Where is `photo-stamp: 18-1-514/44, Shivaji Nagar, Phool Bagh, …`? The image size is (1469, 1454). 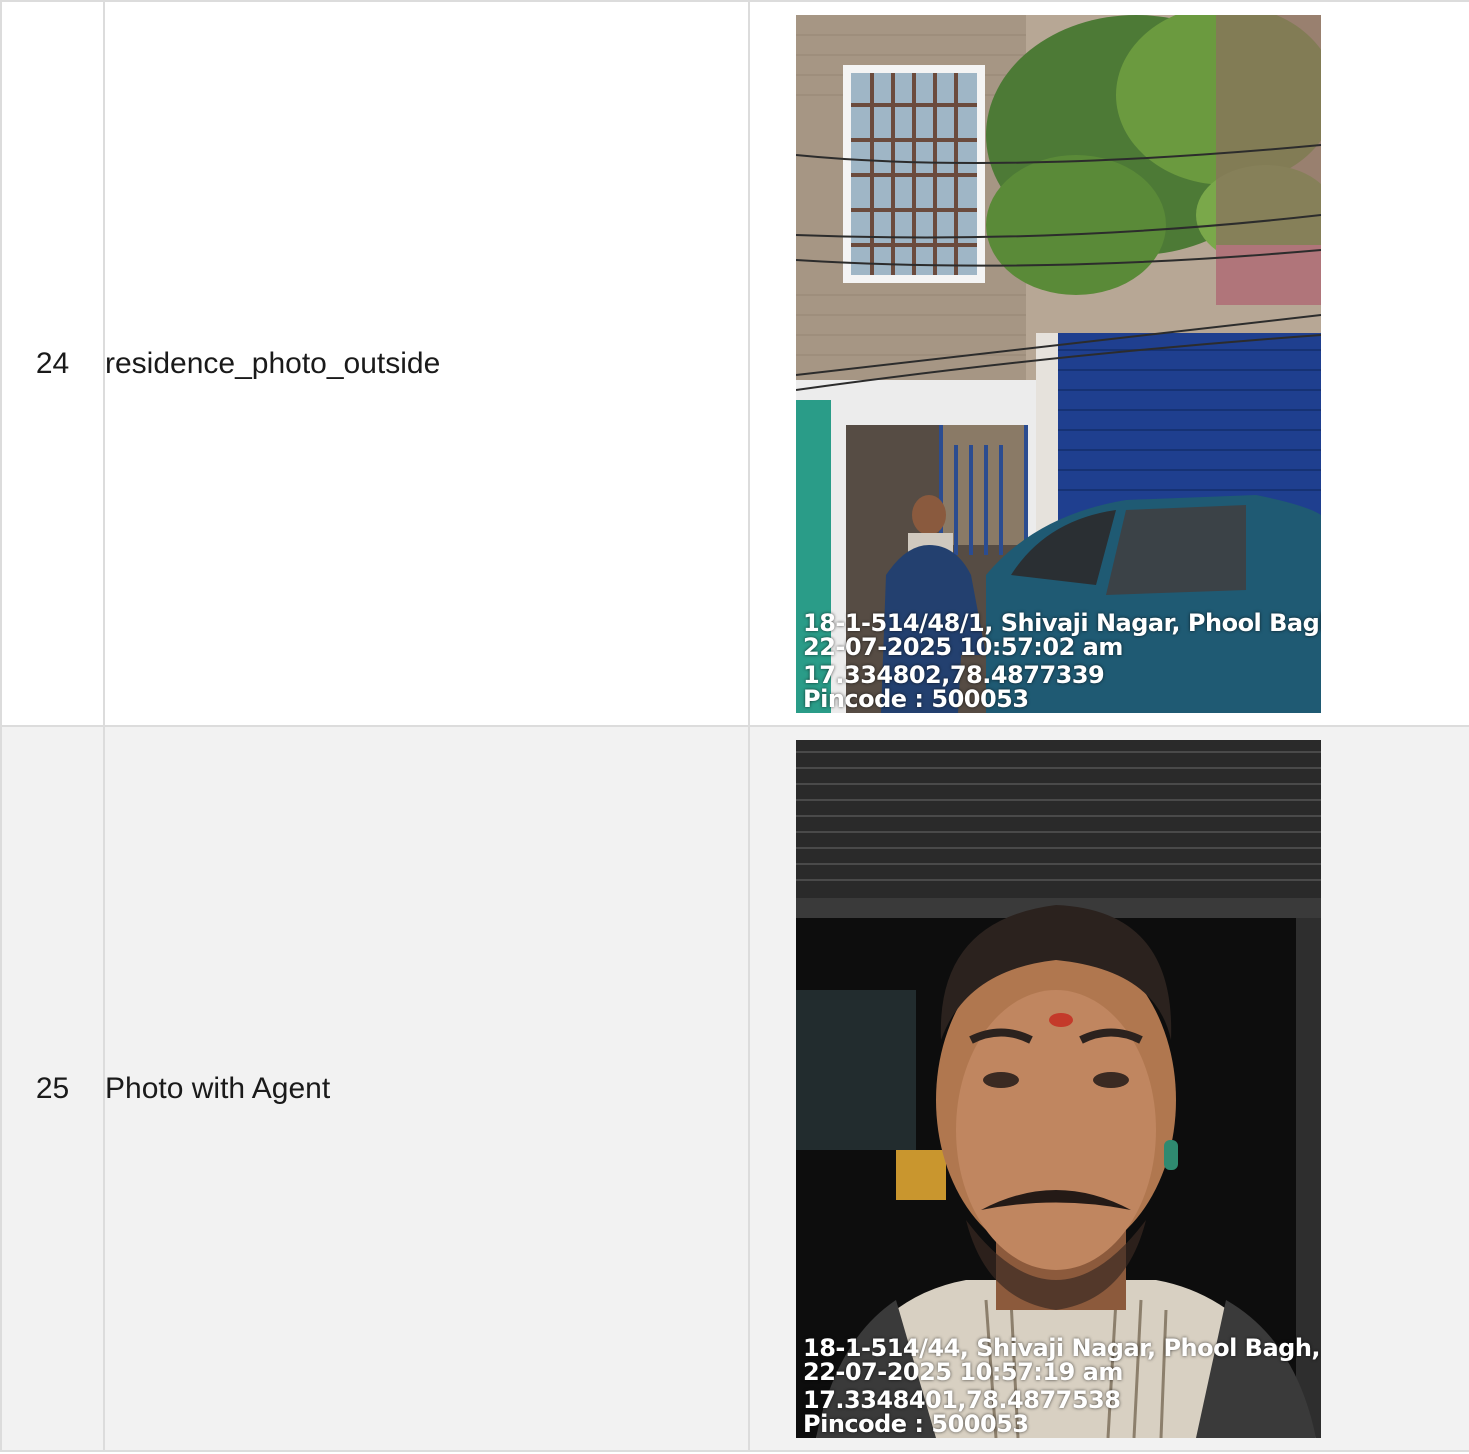
photo-stamp: 18-1-514/44, Shivaji Nagar, Phool Bagh, … is located at coordinates (1062, 1386).